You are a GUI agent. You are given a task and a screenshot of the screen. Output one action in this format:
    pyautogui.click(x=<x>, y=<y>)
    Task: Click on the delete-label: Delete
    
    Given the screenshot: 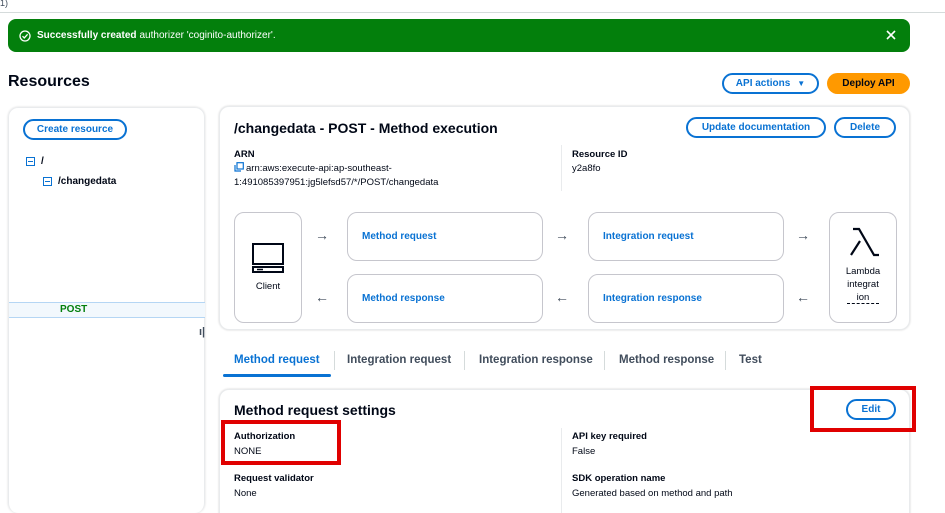 What is the action you would take?
    pyautogui.click(x=864, y=127)
    